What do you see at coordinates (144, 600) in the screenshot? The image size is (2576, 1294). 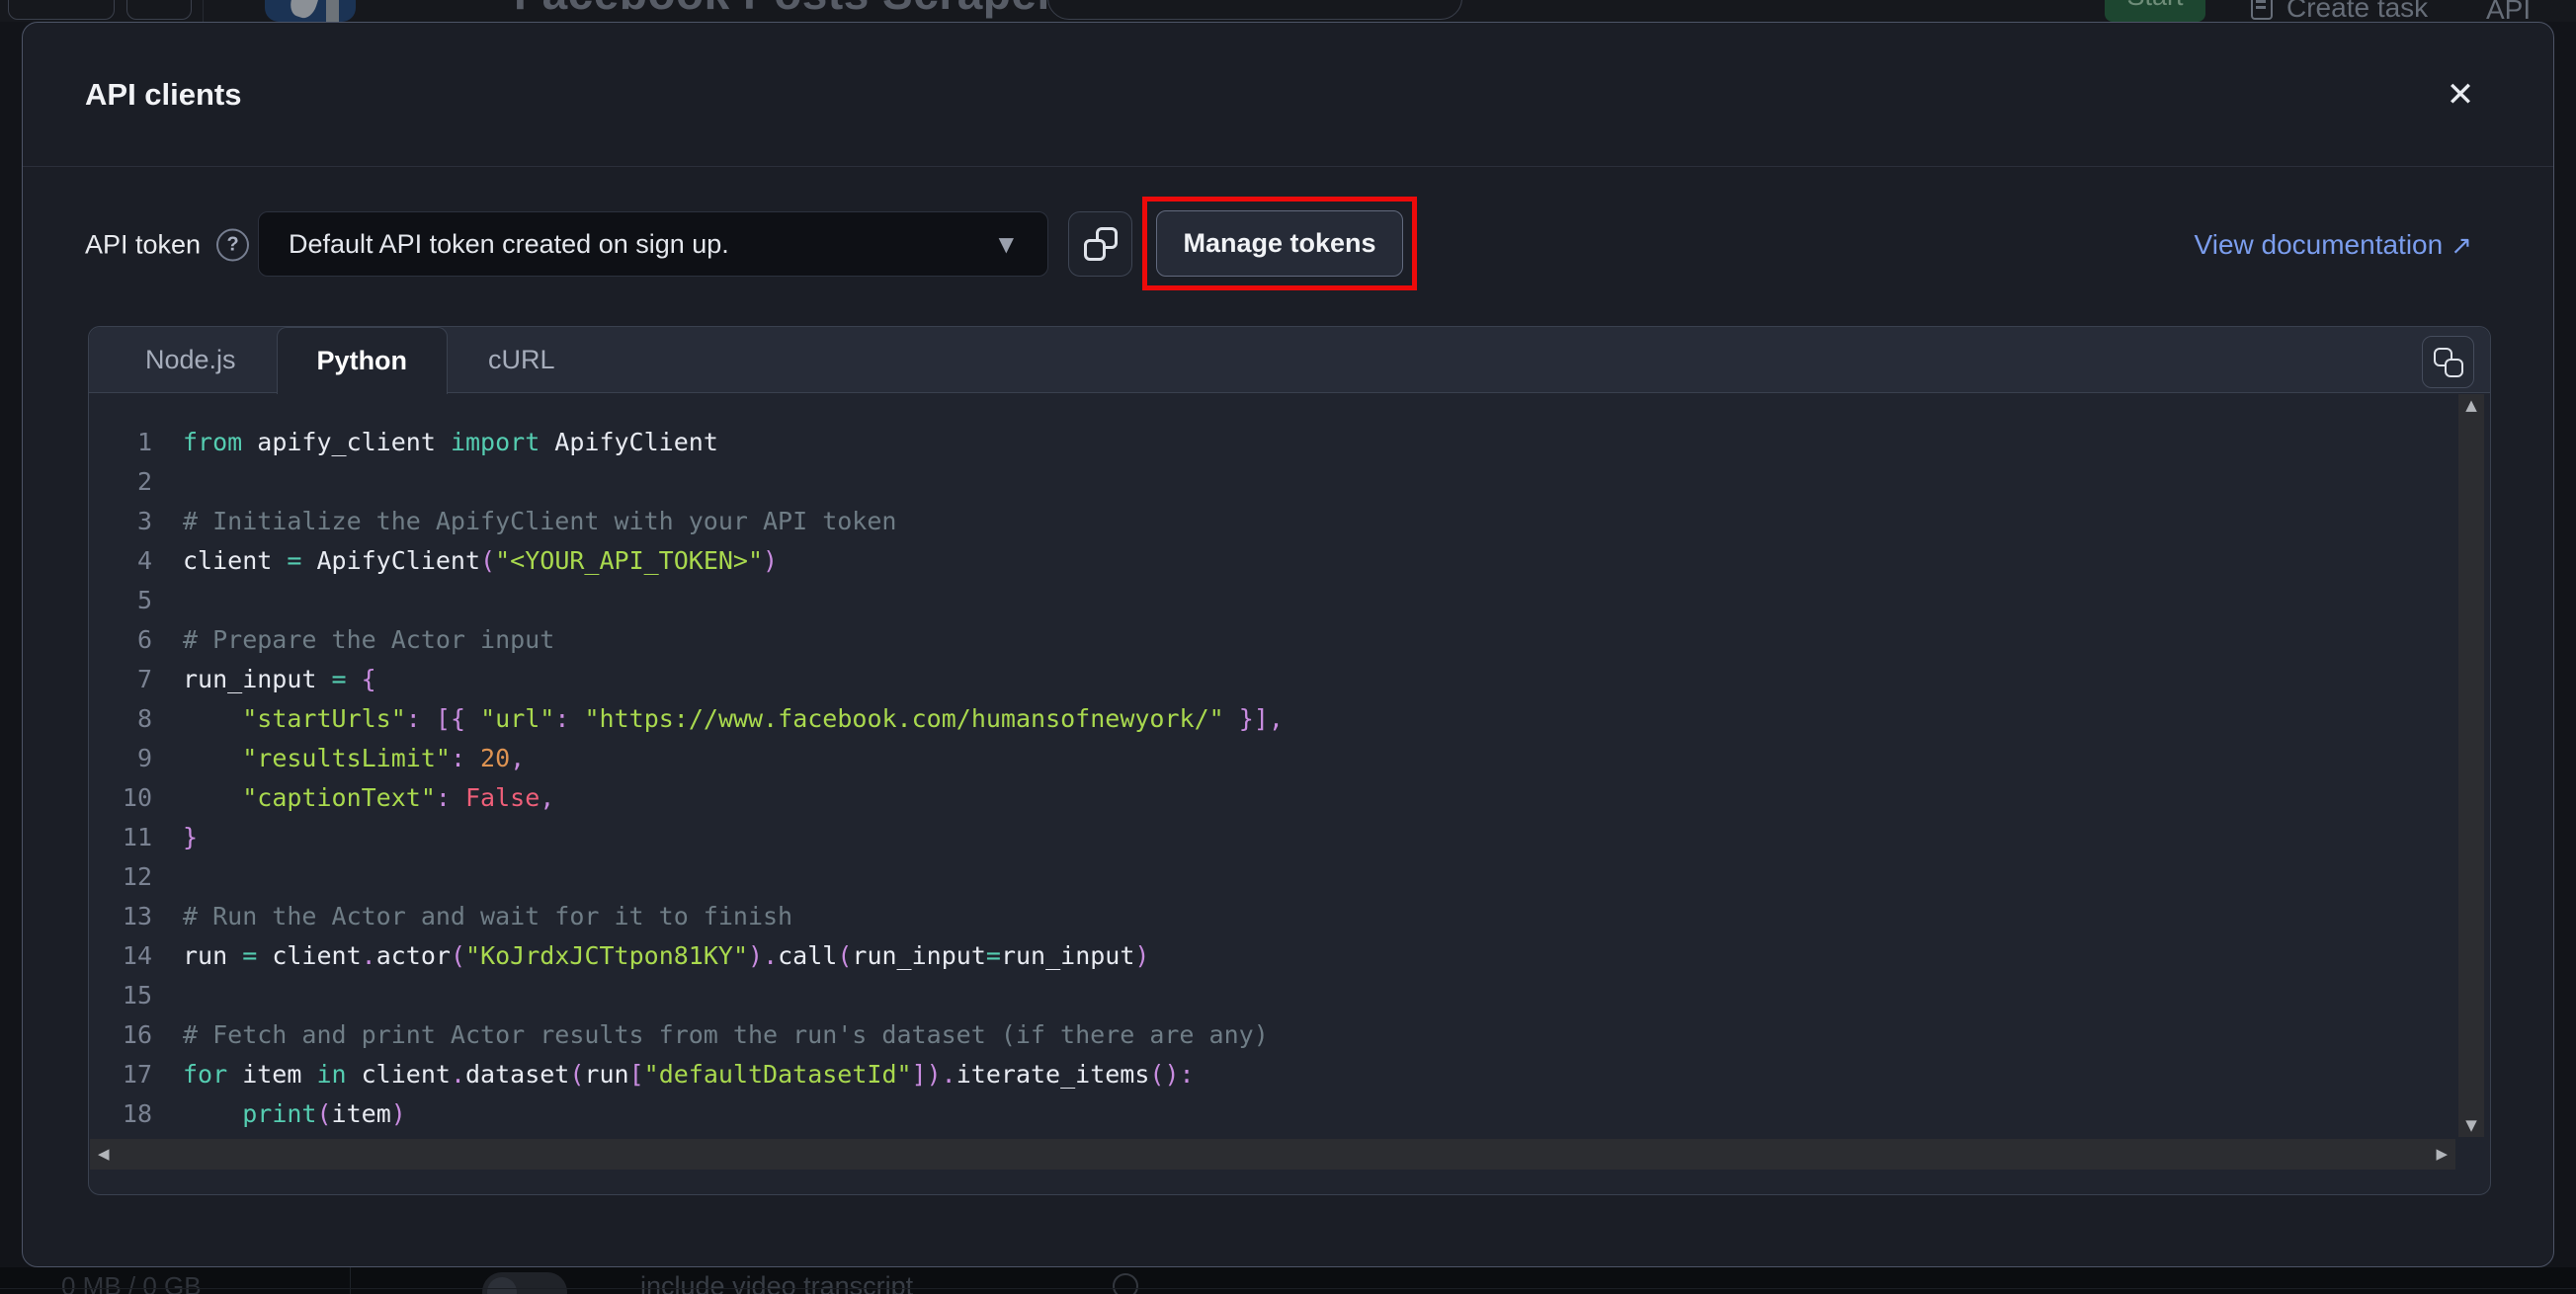 I see `line-number: 5` at bounding box center [144, 600].